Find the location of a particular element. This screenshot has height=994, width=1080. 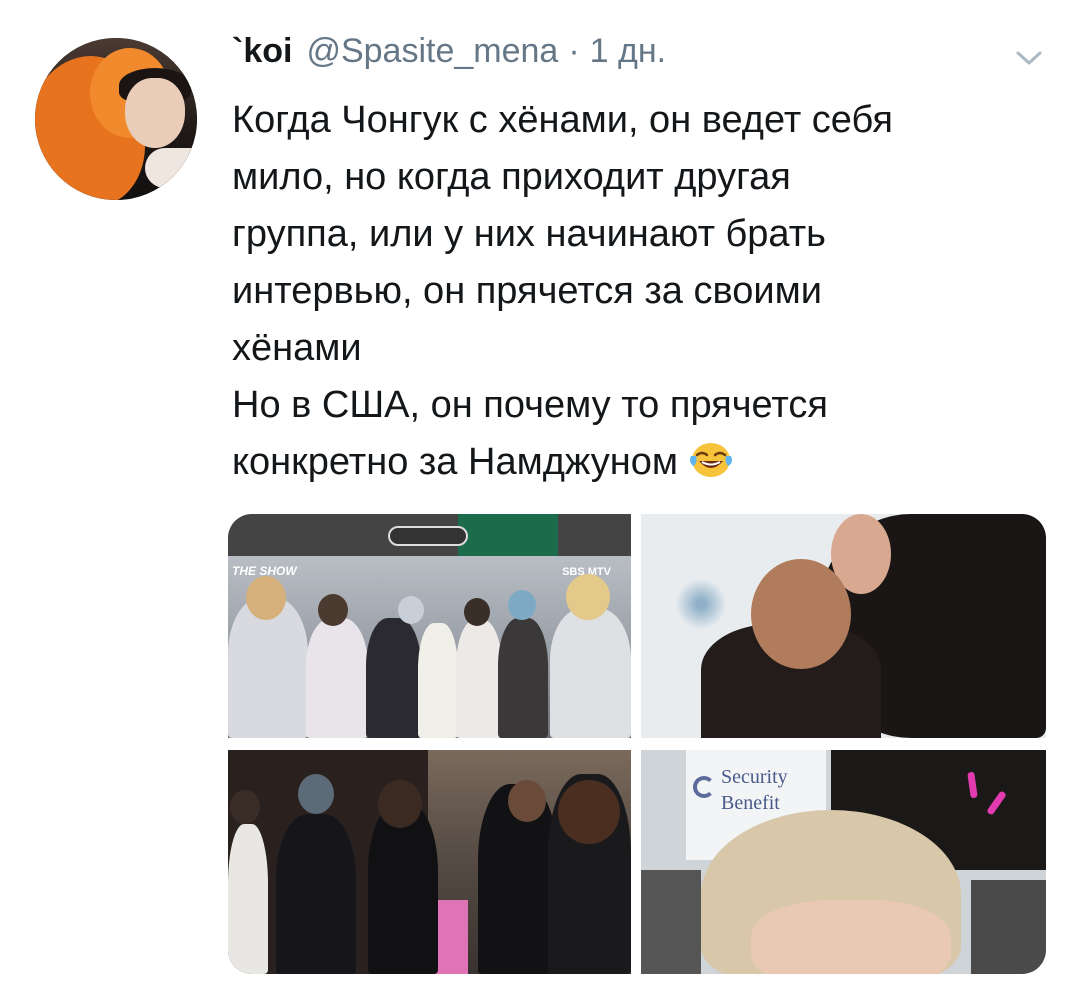

tweet-header: `koi @Spasite_mena · 1 дн. is located at coordinates (449, 56).